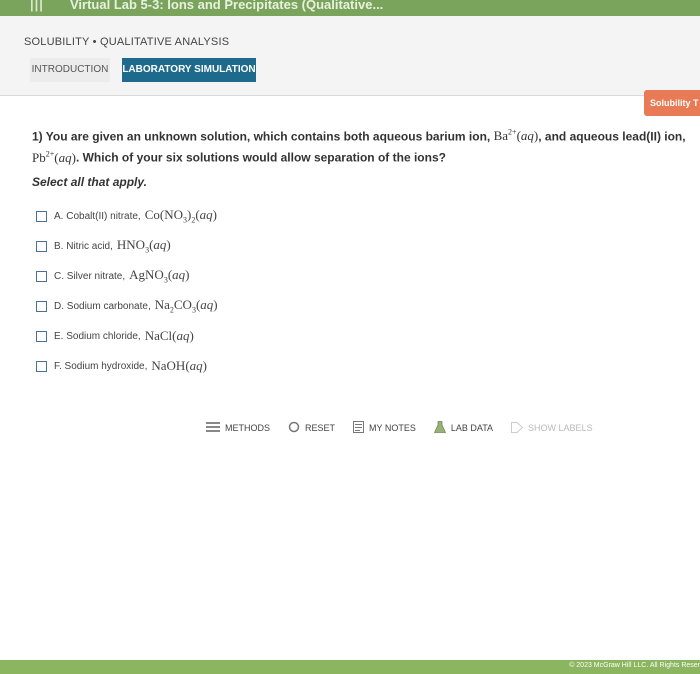  What do you see at coordinates (127, 366) in the screenshot?
I see `choice-sodium-hydroxide: F. Sodium hydroxide, NaOH(aq)` at bounding box center [127, 366].